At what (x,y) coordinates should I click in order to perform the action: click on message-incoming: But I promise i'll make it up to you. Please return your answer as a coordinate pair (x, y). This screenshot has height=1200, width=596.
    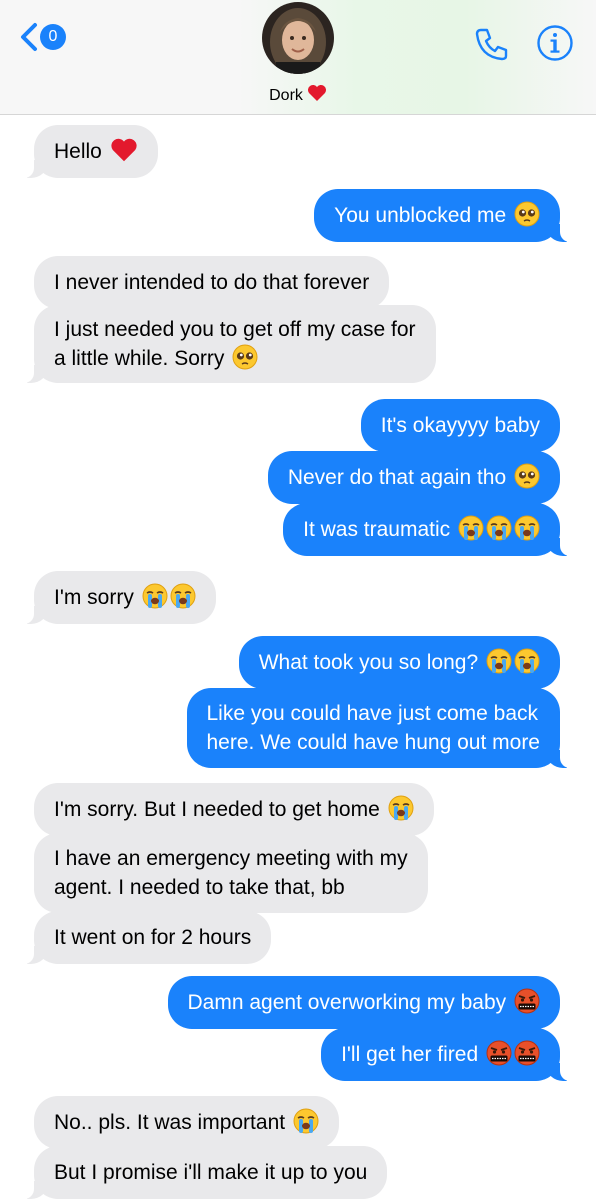
    Looking at the image, I should click on (197, 1172).